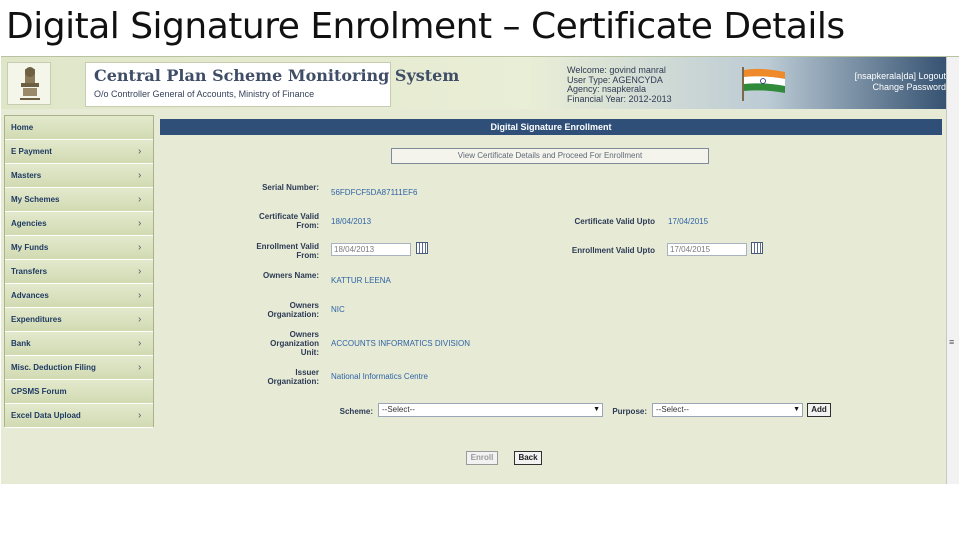 The height and width of the screenshot is (540, 960). What do you see at coordinates (400, 343) in the screenshot?
I see `owners-org-unit-value: ACCOUNTS INFORMATICS DIVISION` at bounding box center [400, 343].